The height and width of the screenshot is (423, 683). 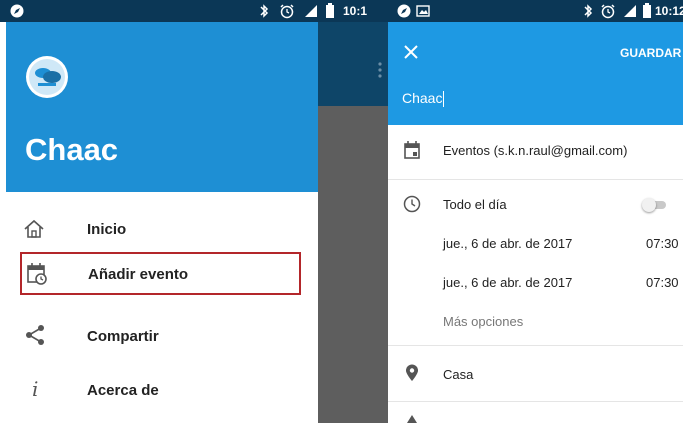 What do you see at coordinates (458, 374) in the screenshot?
I see `location-value: Casa` at bounding box center [458, 374].